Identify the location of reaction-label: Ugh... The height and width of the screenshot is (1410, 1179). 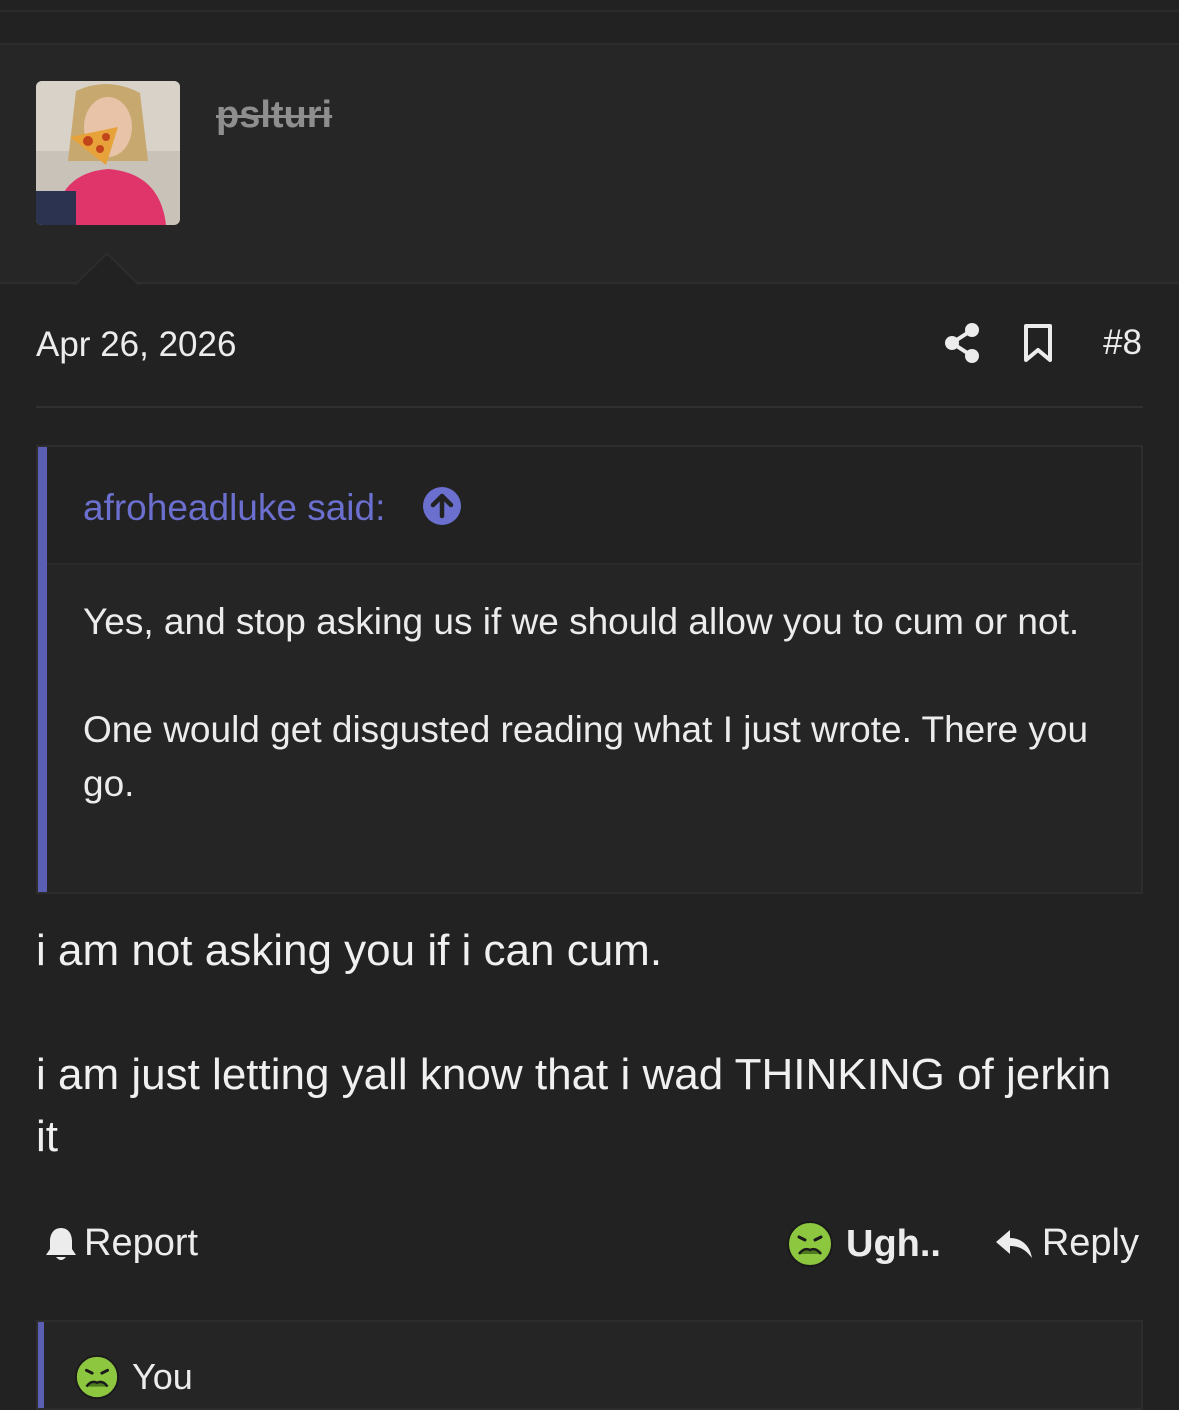
(893, 1243).